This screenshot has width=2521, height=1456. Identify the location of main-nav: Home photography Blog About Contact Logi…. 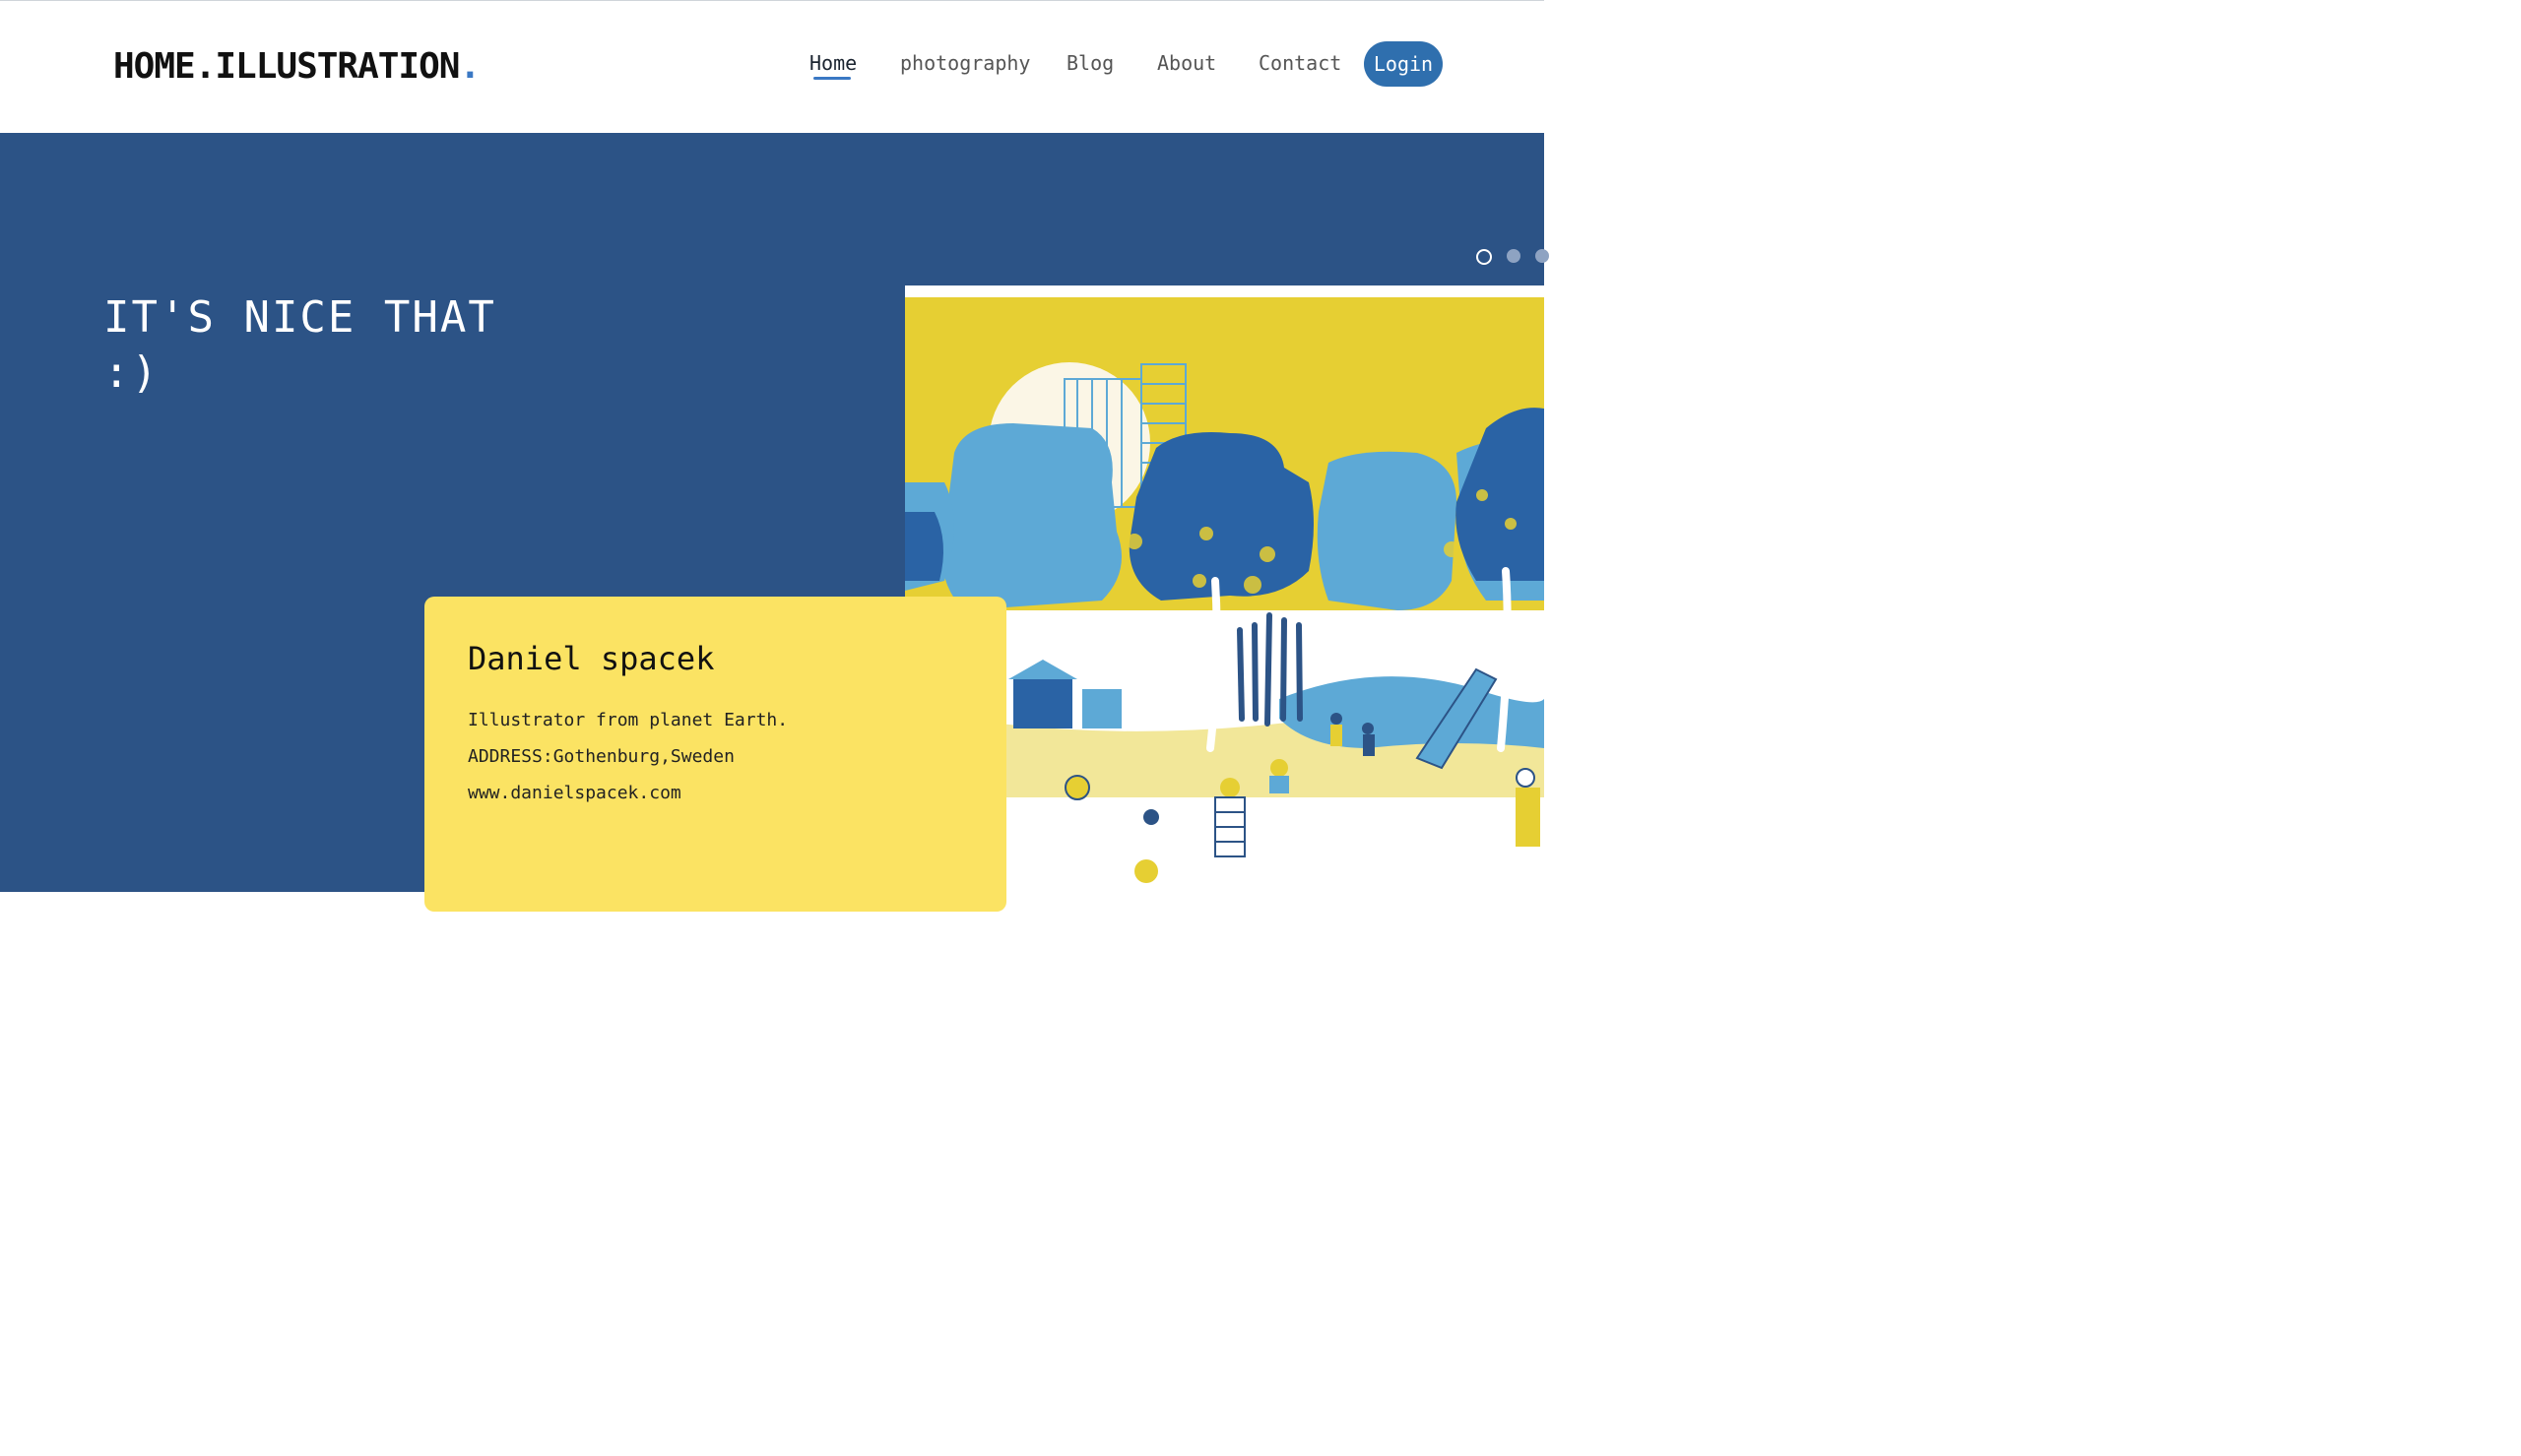
(772, 65).